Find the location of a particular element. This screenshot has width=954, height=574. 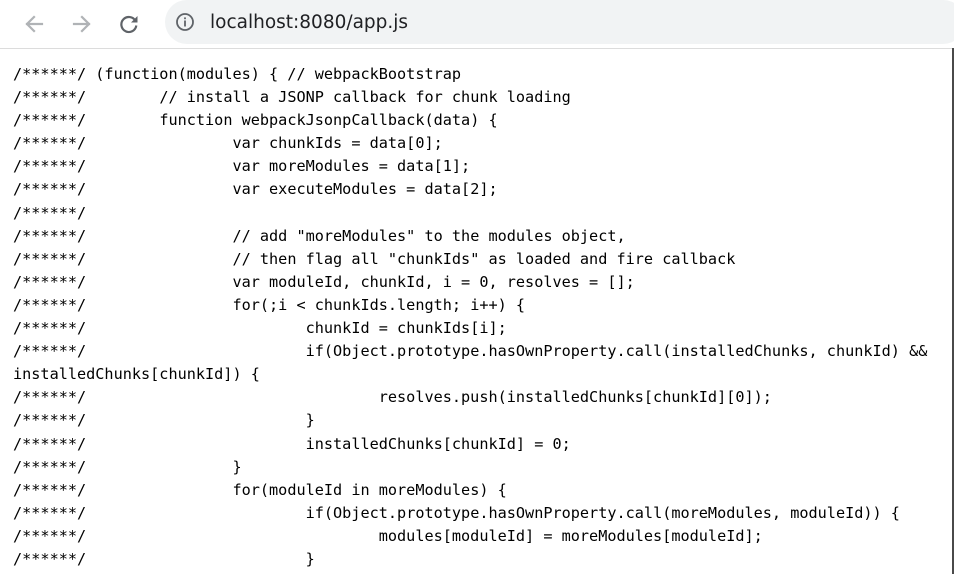

code-line: /******/ for(moduleId in moreModules) { is located at coordinates (260, 489).